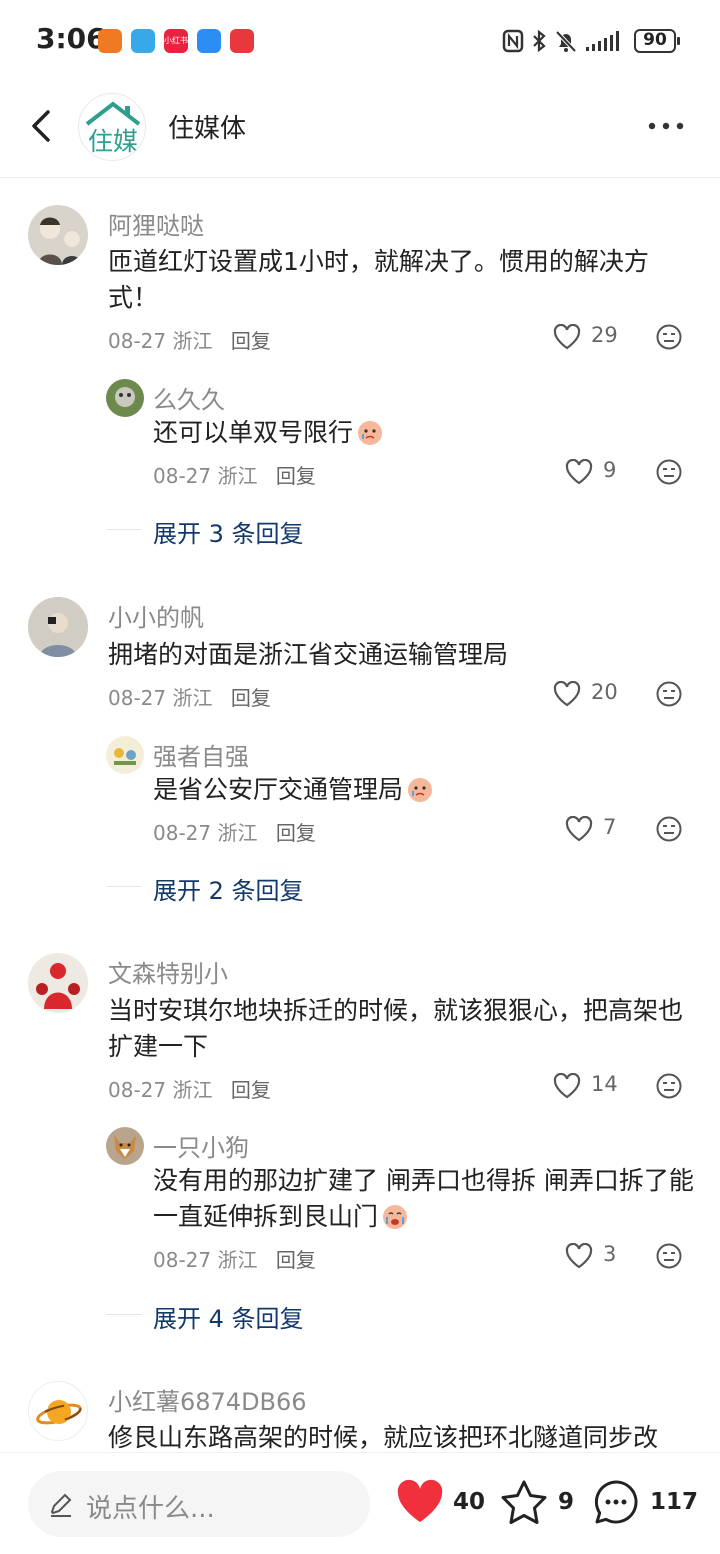 The width and height of the screenshot is (720, 1554). I want to click on status-time: 3:06, so click(71, 38).